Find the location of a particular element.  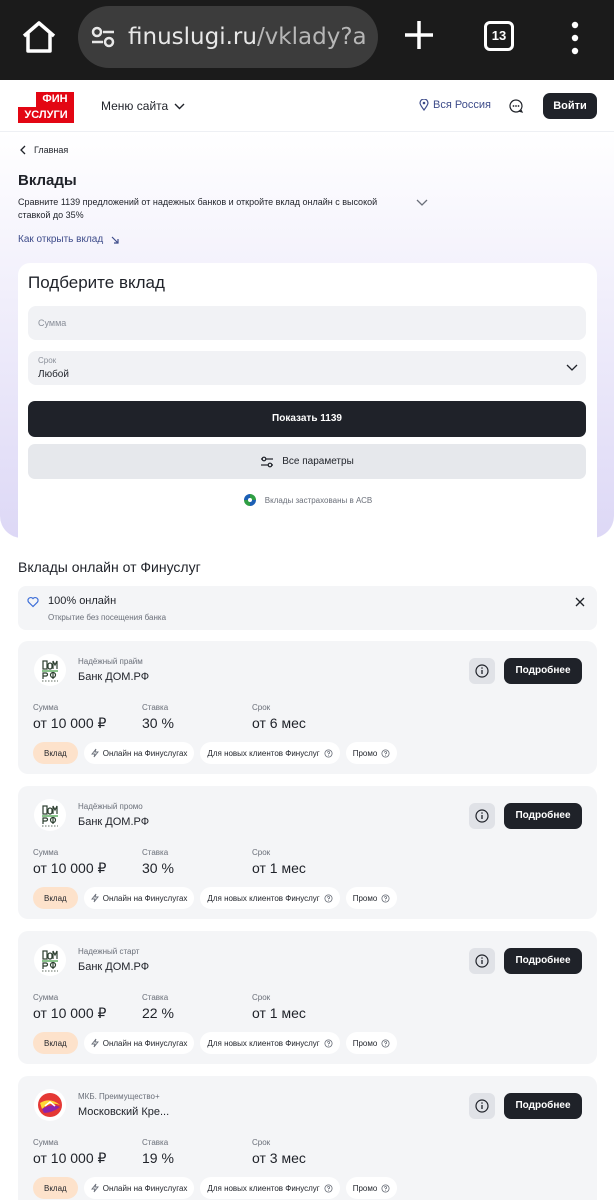

login-button: Войти is located at coordinates (570, 106).